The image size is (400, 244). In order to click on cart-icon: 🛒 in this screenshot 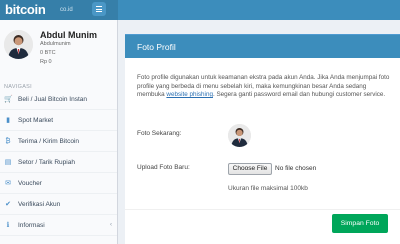, I will do `click(8, 99)`.